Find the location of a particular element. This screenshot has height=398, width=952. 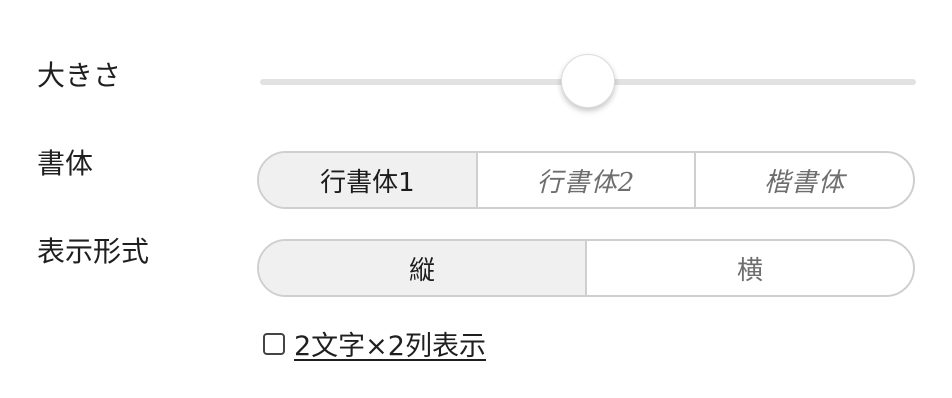

layout-option-vertical: 縦 is located at coordinates (422, 268).